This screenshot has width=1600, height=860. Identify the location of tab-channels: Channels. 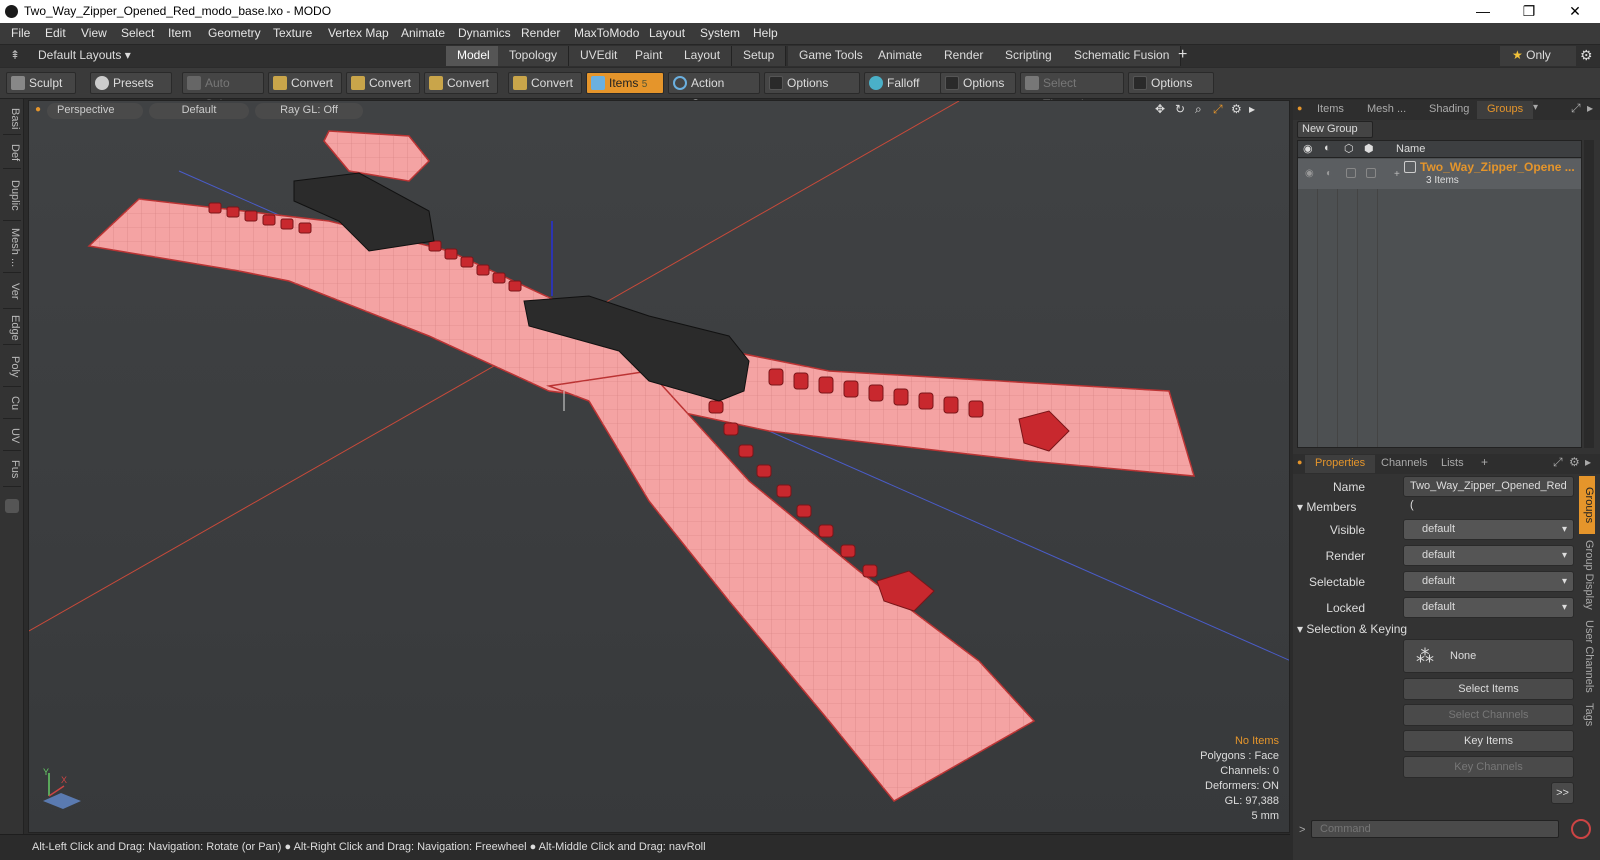
(1404, 464).